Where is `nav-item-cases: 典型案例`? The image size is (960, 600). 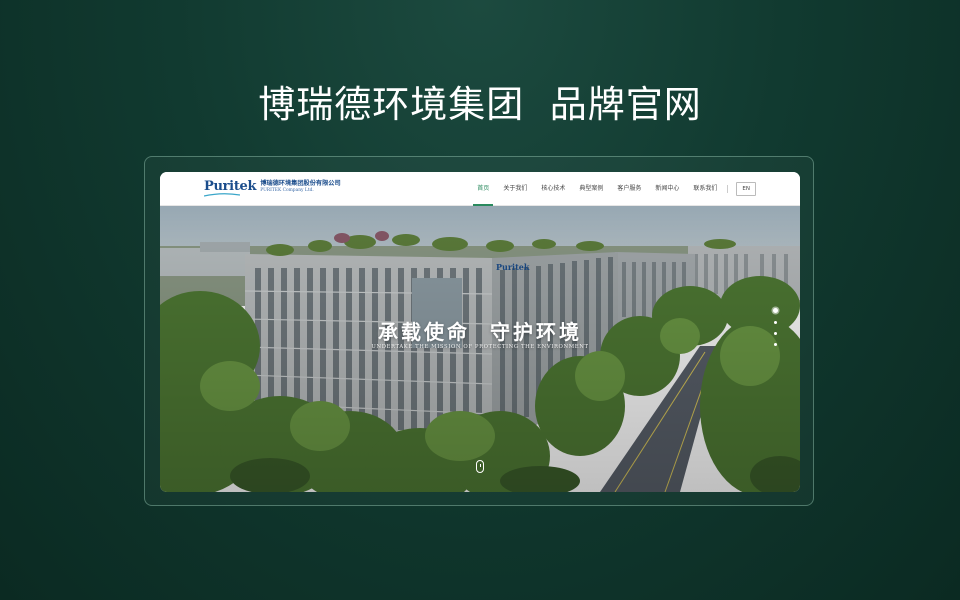 nav-item-cases: 典型案例 is located at coordinates (591, 189).